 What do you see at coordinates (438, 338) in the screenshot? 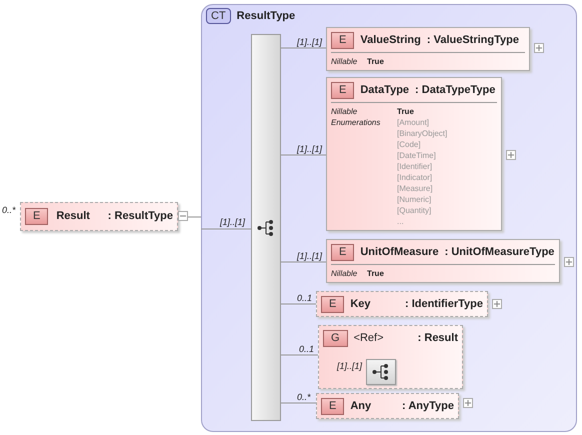
I see `element-type: : Result` at bounding box center [438, 338].